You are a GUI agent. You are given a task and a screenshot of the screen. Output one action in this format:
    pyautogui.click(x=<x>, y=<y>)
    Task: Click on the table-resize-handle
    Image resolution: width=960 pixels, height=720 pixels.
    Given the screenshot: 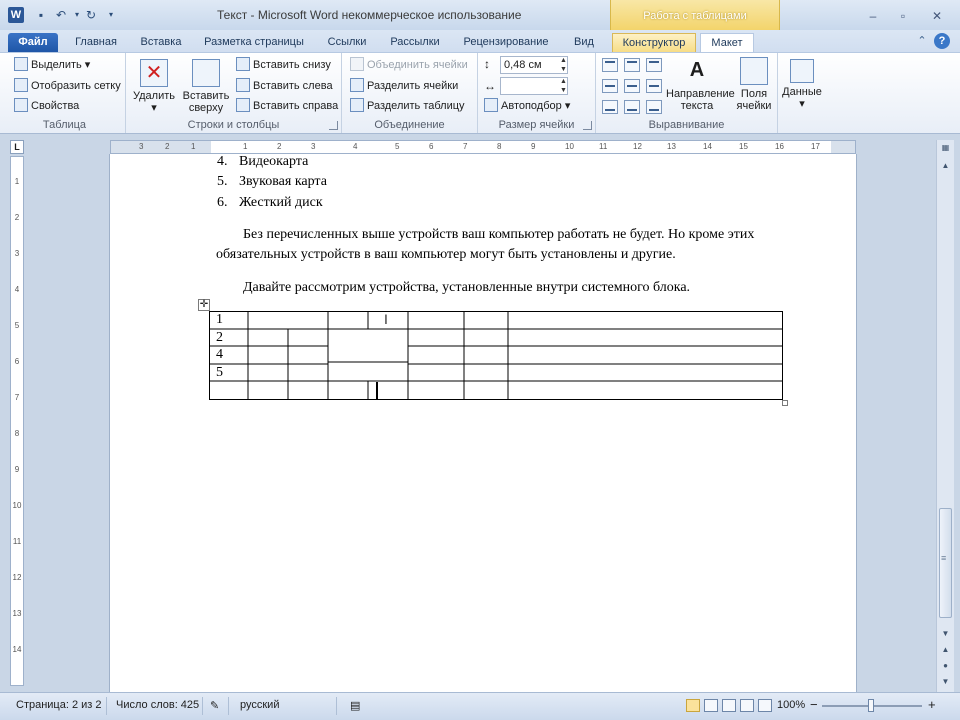 What is the action you would take?
    pyautogui.click(x=785, y=403)
    